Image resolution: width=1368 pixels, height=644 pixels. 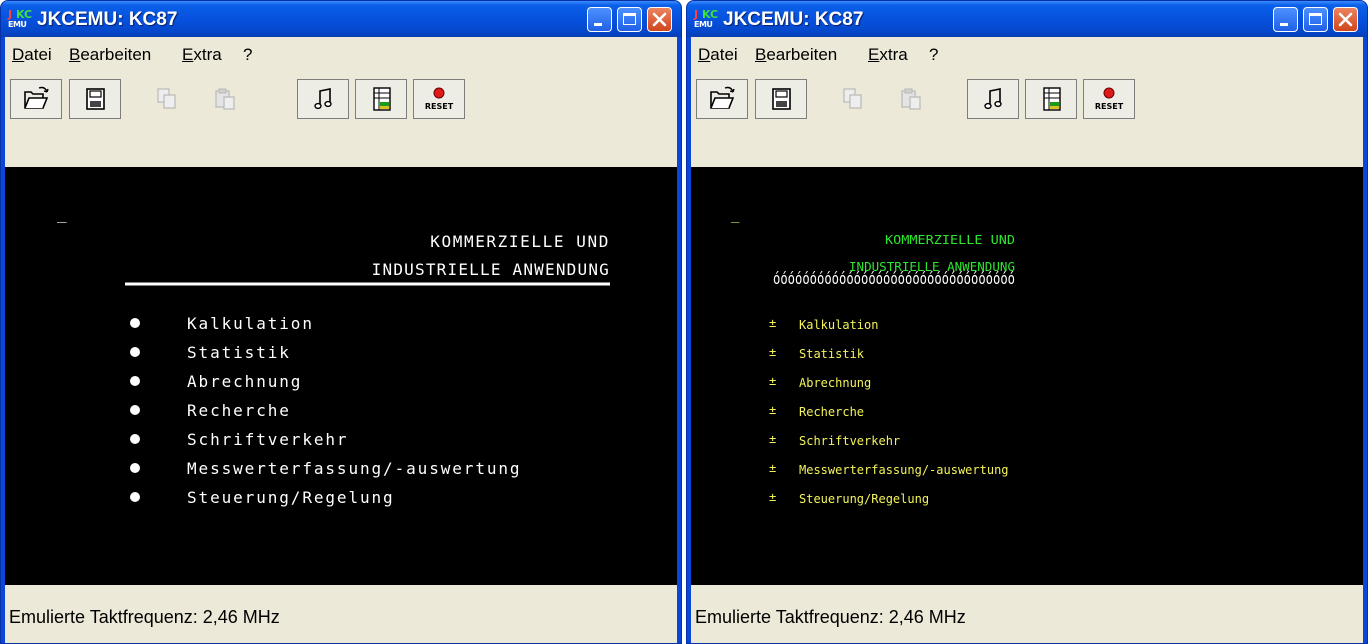 What do you see at coordinates (706, 18) in the screenshot?
I see `jkcemu-app-icon: J KC EMU` at bounding box center [706, 18].